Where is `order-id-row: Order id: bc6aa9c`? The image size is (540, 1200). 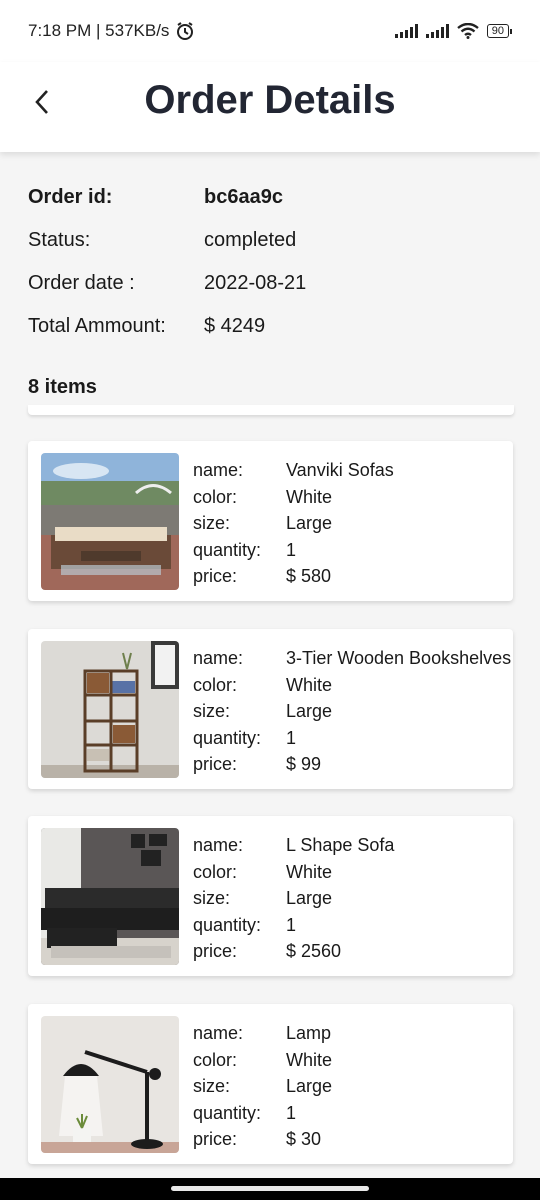 order-id-row: Order id: bc6aa9c is located at coordinates (273, 207).